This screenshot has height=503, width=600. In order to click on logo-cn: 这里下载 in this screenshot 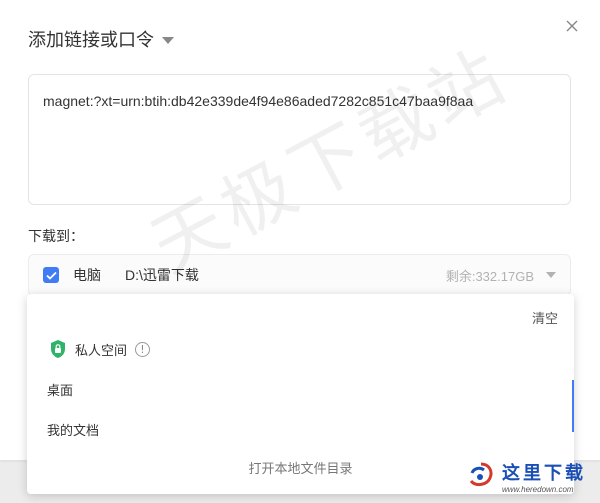, I will do `click(544, 473)`.